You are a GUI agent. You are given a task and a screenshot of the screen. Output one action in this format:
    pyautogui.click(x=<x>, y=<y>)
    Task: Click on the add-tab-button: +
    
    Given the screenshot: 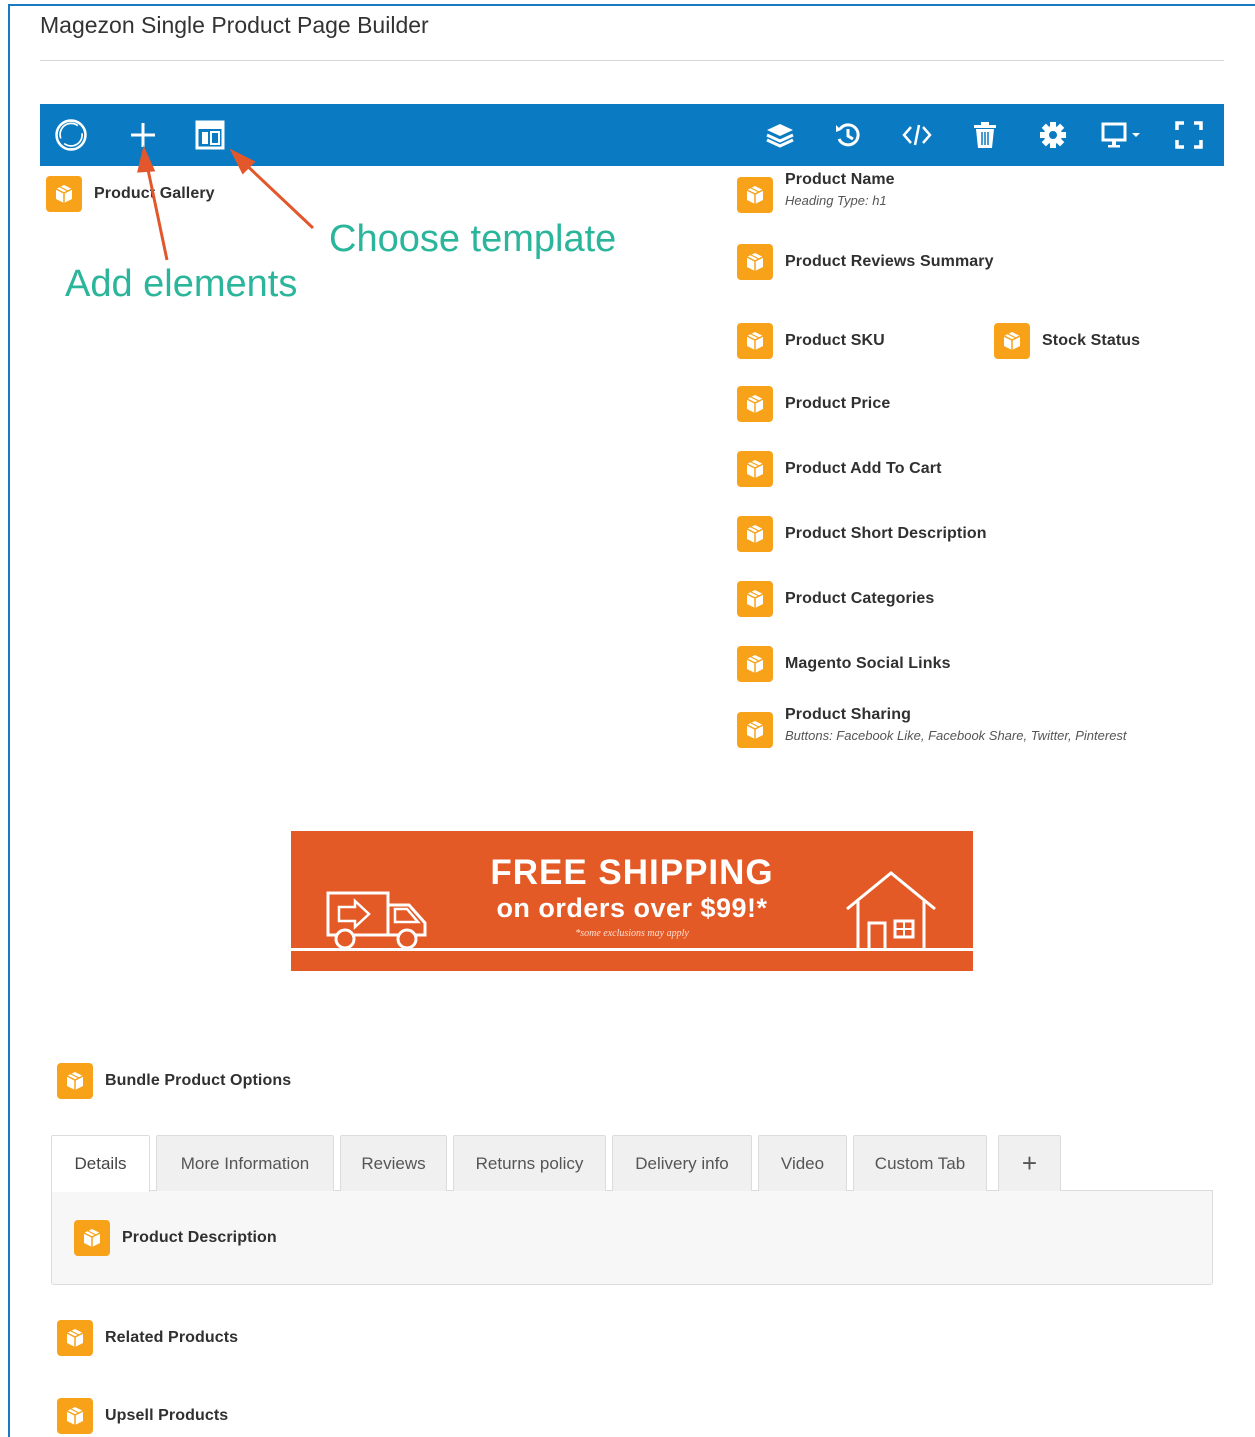 What is the action you would take?
    pyautogui.click(x=1029, y=1163)
    